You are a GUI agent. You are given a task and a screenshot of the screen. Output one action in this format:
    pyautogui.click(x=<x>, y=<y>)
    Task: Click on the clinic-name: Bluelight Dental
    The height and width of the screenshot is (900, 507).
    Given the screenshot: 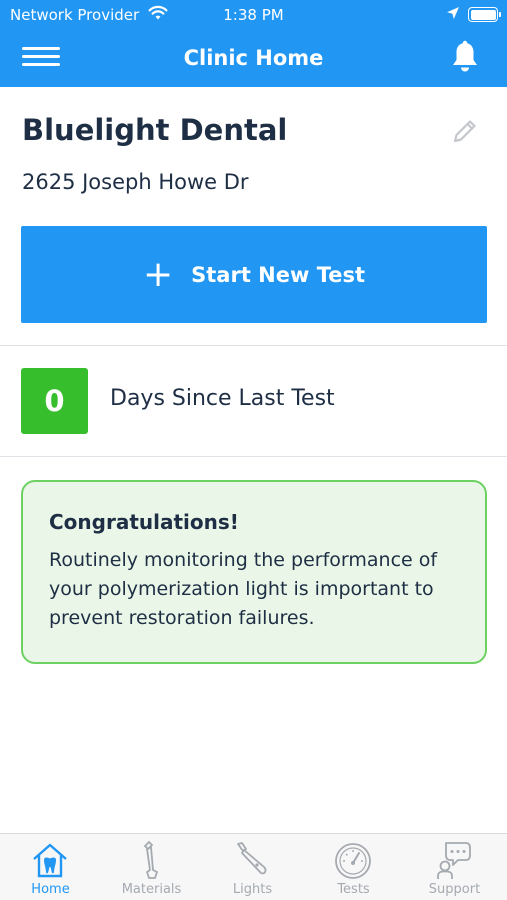 What is the action you would take?
    pyautogui.click(x=155, y=130)
    